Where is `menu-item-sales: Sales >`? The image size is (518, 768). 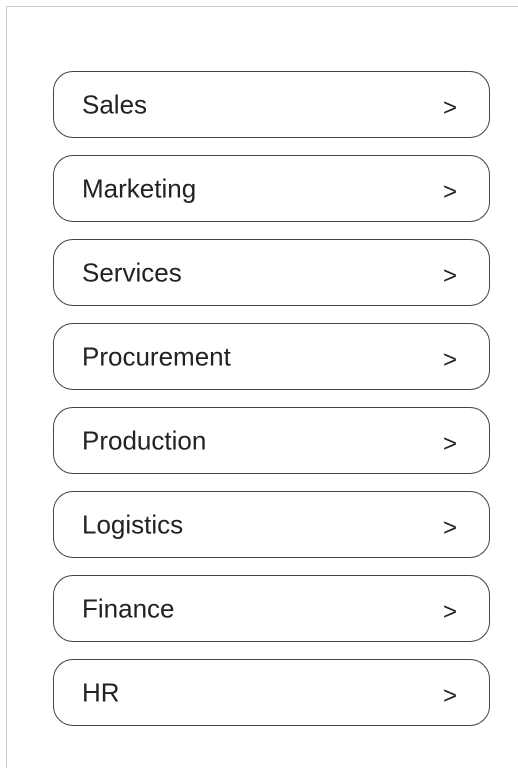 menu-item-sales: Sales > is located at coordinates (271, 104).